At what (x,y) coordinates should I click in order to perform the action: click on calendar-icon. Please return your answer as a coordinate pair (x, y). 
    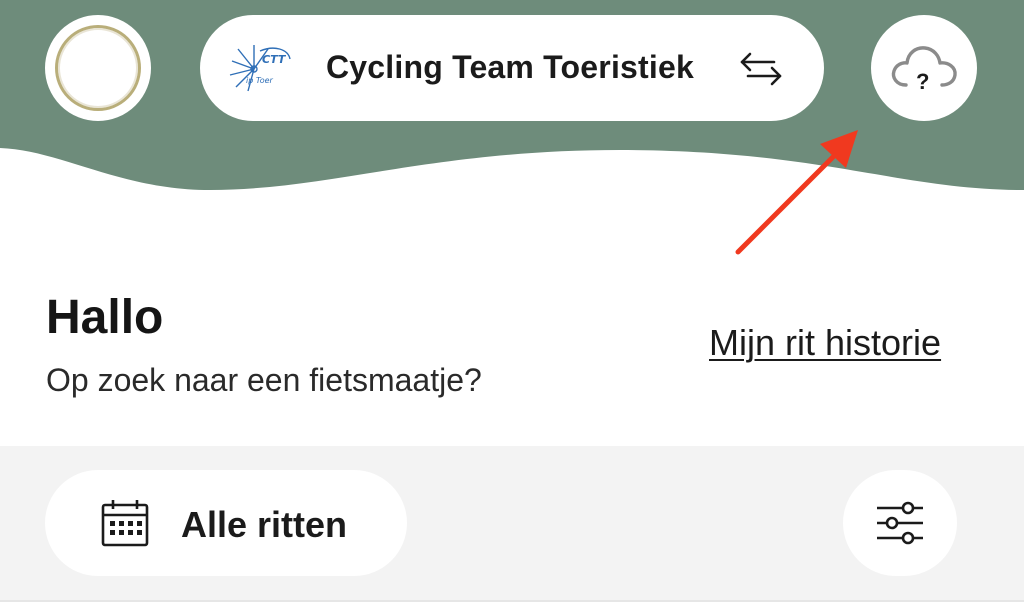
    Looking at the image, I should click on (125, 523).